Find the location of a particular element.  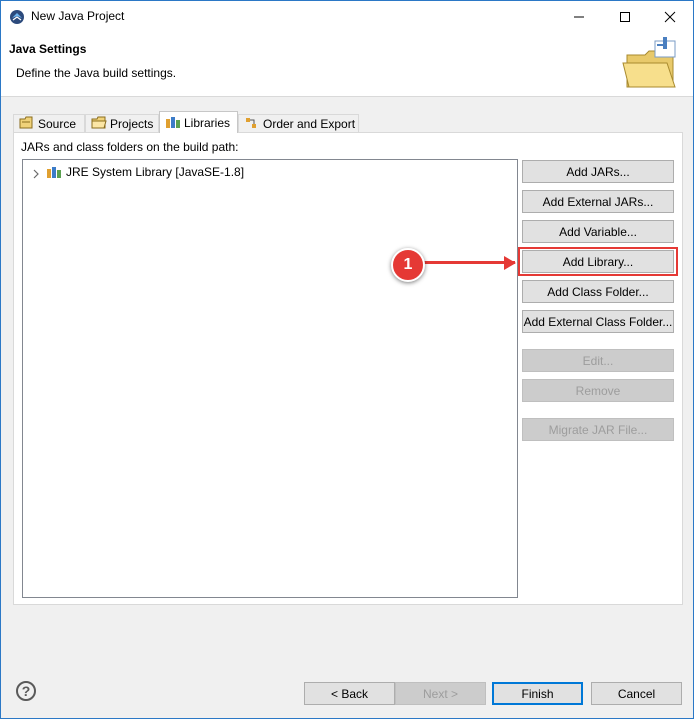

tab-order-and-export: Order and Export is located at coordinates (298, 123).